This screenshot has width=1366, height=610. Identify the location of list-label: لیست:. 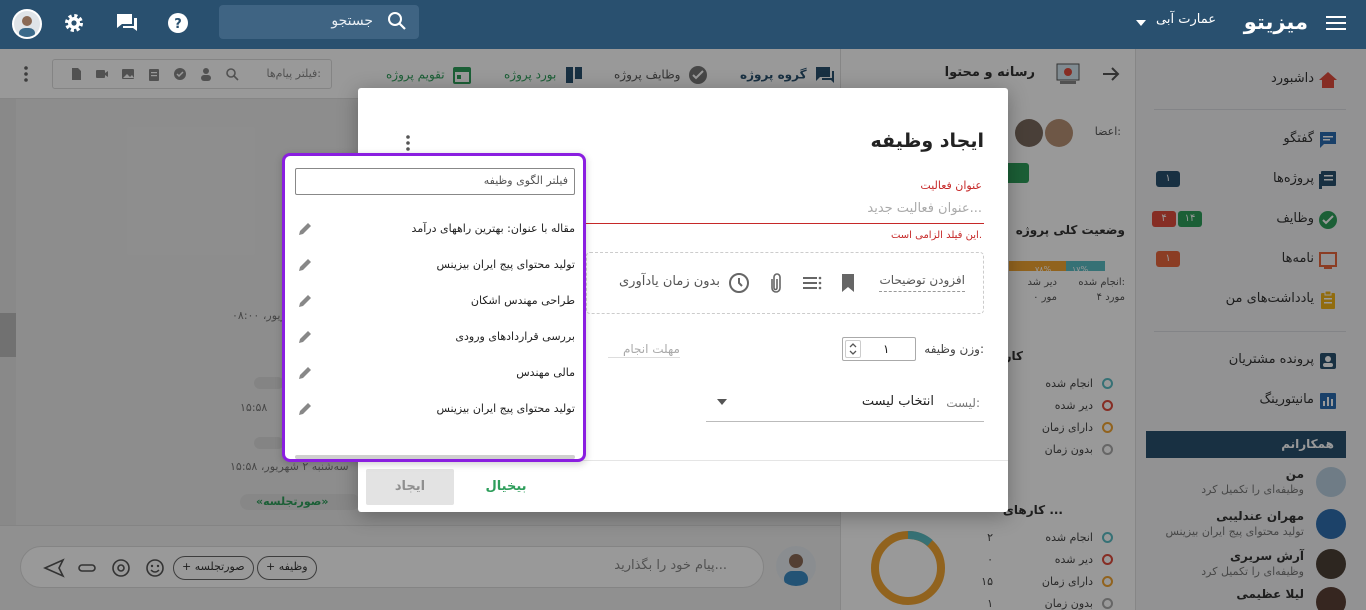
(963, 403).